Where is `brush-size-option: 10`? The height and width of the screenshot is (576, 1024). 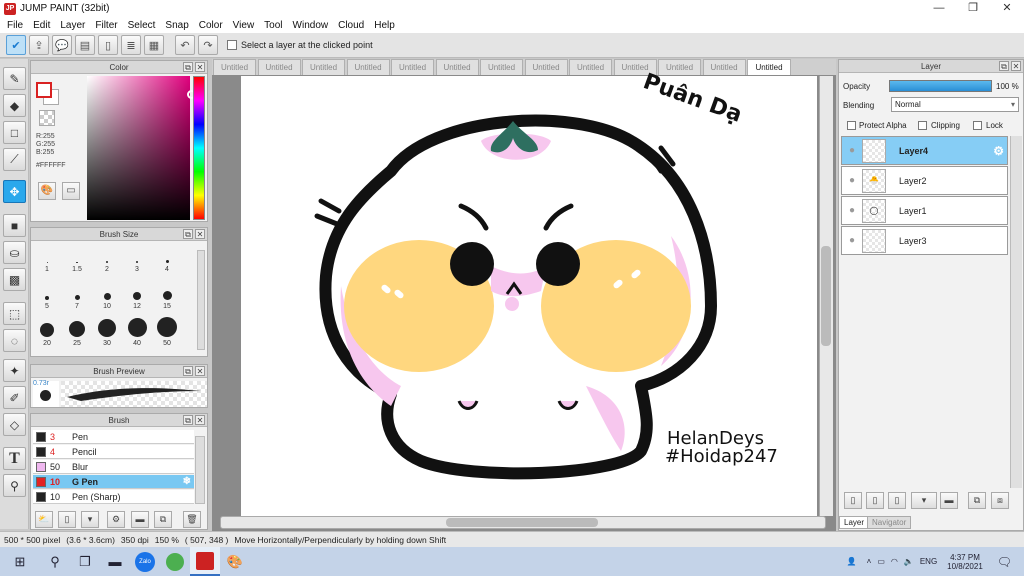 brush-size-option: 10 is located at coordinates (107, 295).